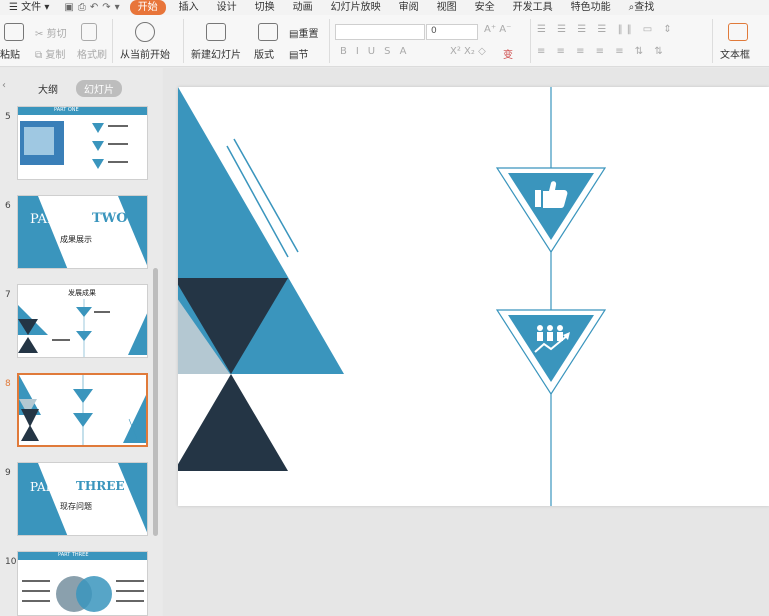 This screenshot has height=616, width=769. I want to click on search-button: ⌕查找, so click(642, 7).